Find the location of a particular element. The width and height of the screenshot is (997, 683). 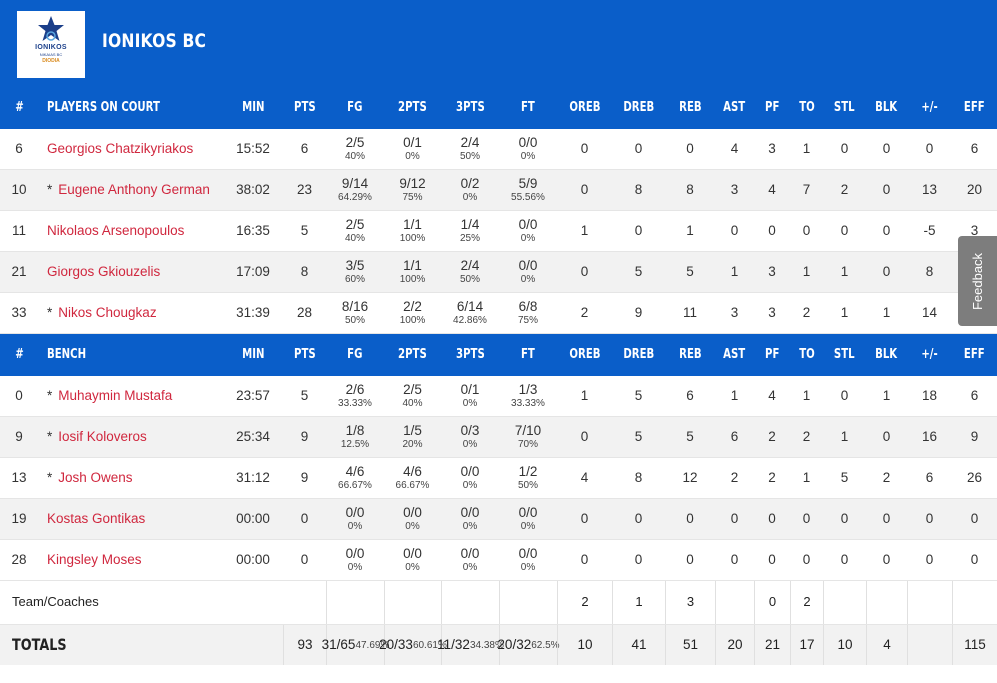

stat-reb: 0 is located at coordinates (690, 518).